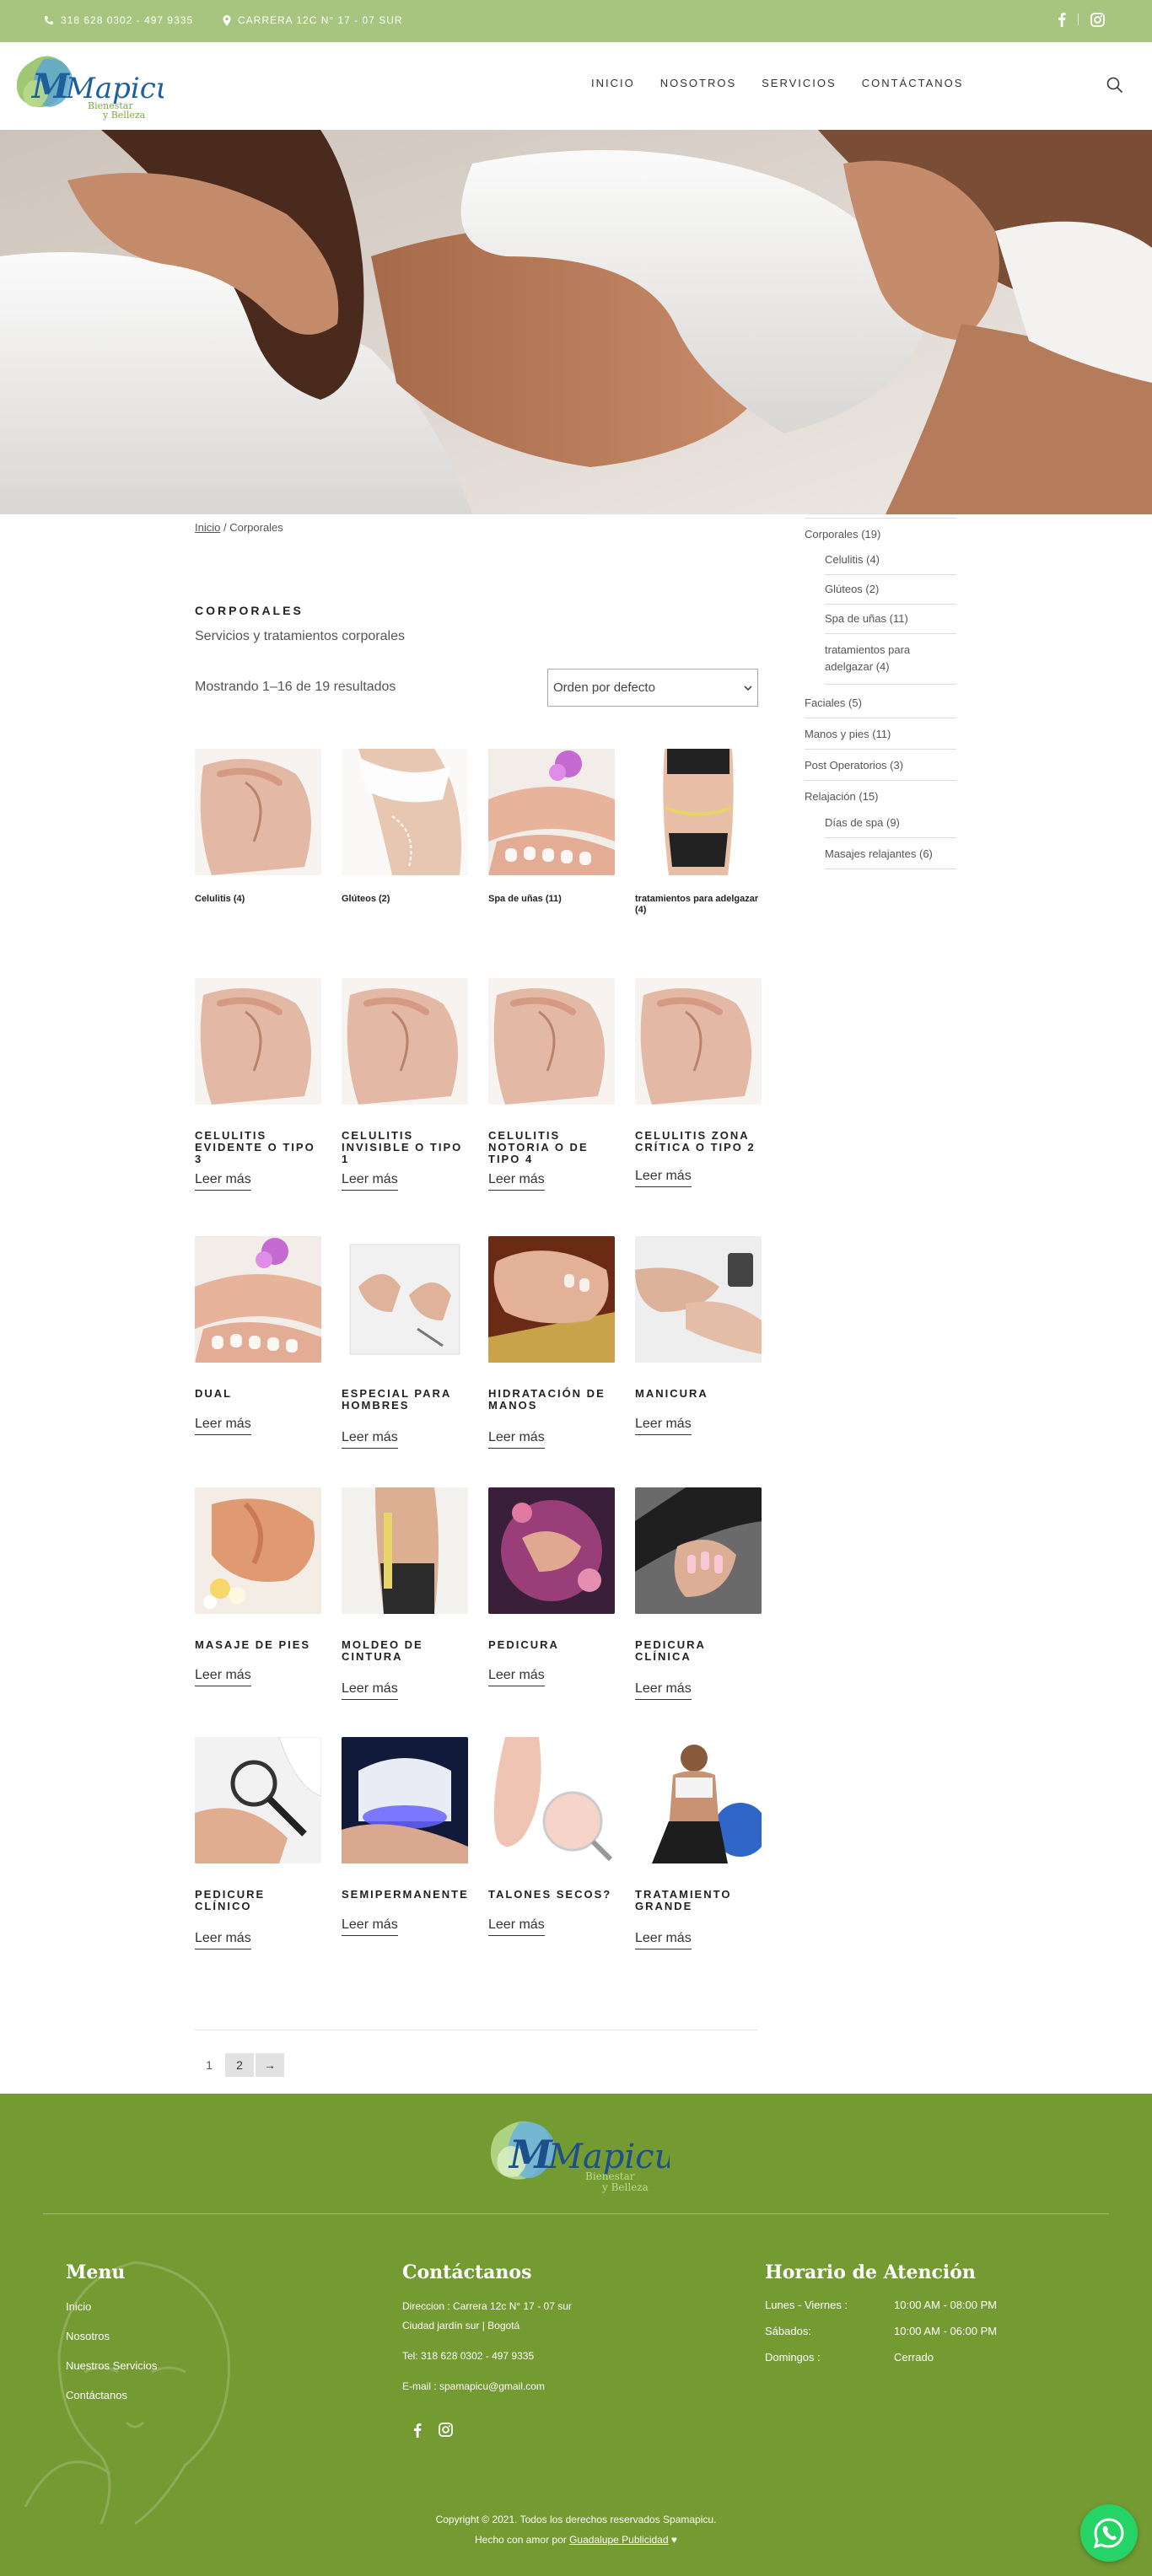 This screenshot has width=1152, height=2576. I want to click on product-card: CELULITIS EVIDENTE O TIPO 3 Leer más, so click(258, 1084).